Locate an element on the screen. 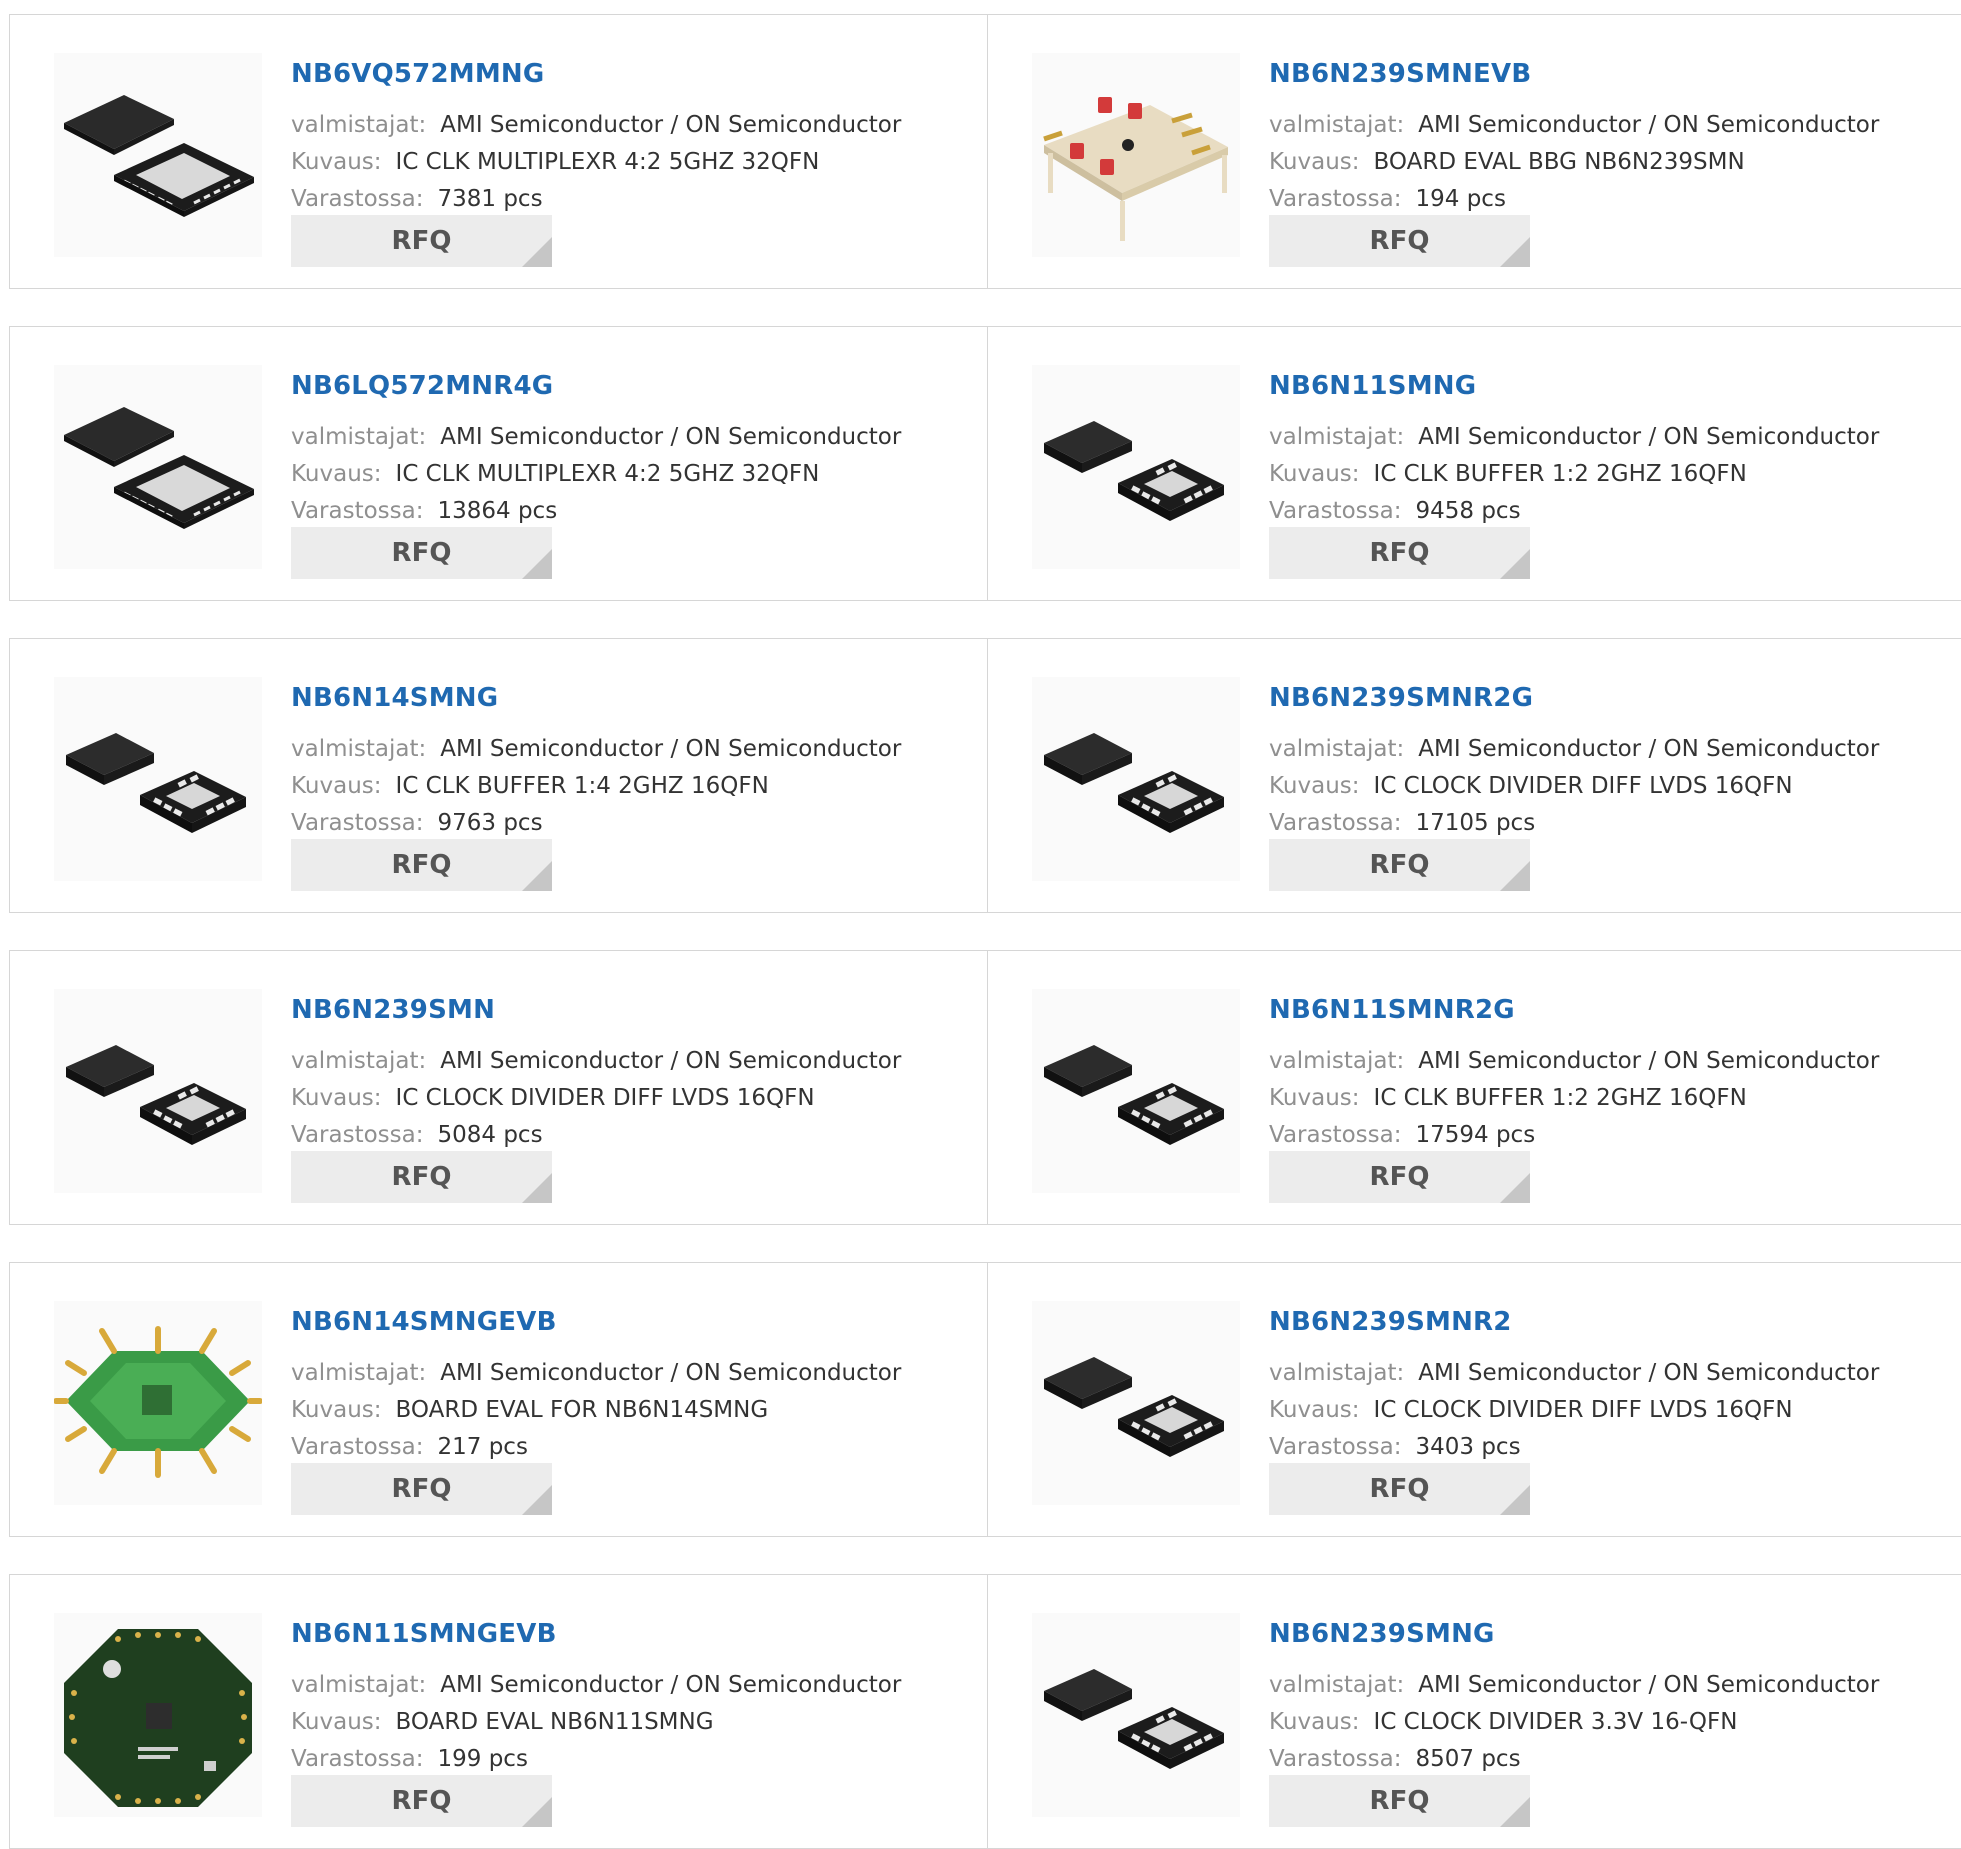 Image resolution: width=1961 pixels, height=1849 pixels. description-row: Kuvaus: BOARD EVAL BBG NB6N239SMN is located at coordinates (1507, 162).